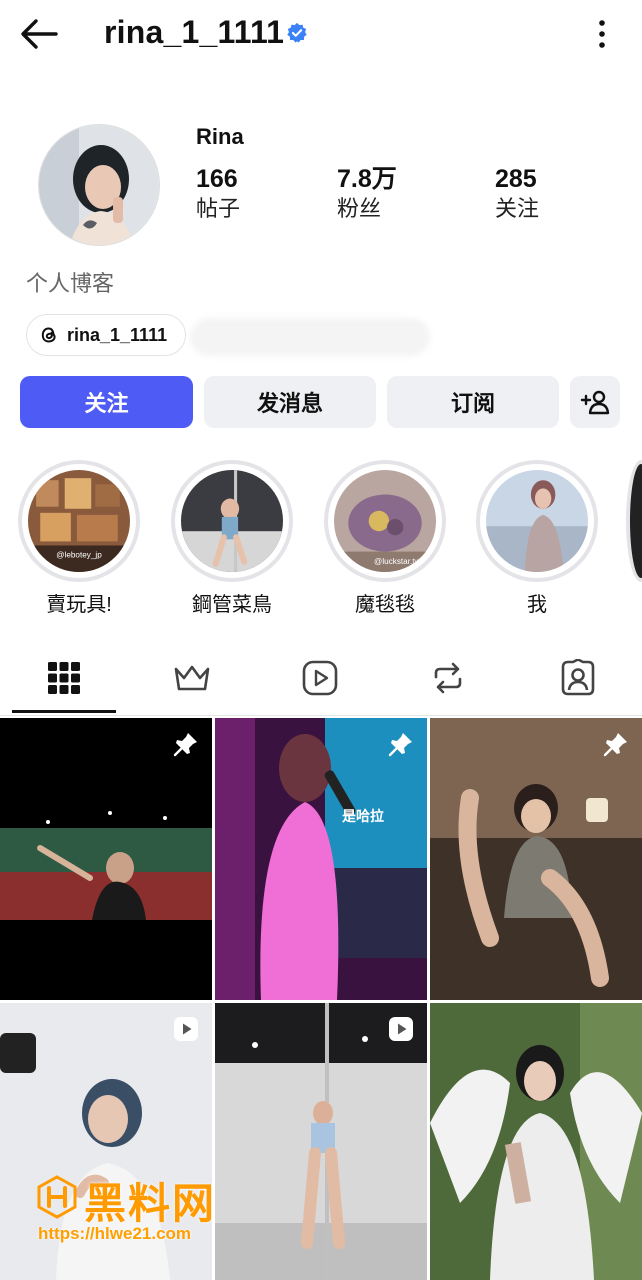  What do you see at coordinates (290, 402) in the screenshot?
I see `message-button: 发消息` at bounding box center [290, 402].